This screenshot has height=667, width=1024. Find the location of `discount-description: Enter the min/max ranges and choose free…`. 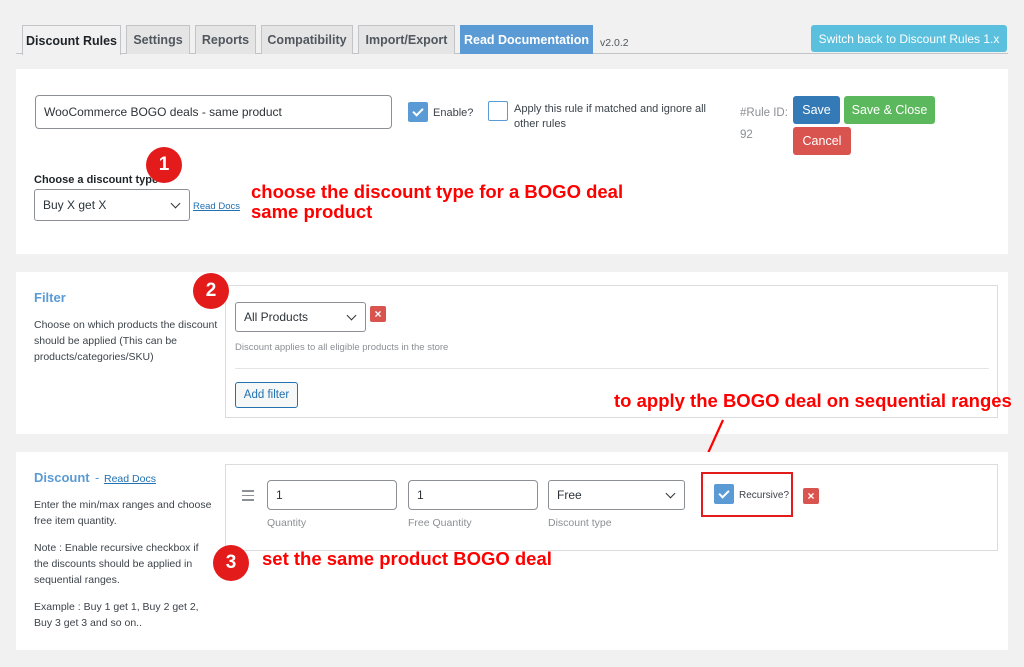

discount-description: Enter the min/max ranges and choose free… is located at coordinates (123, 513).